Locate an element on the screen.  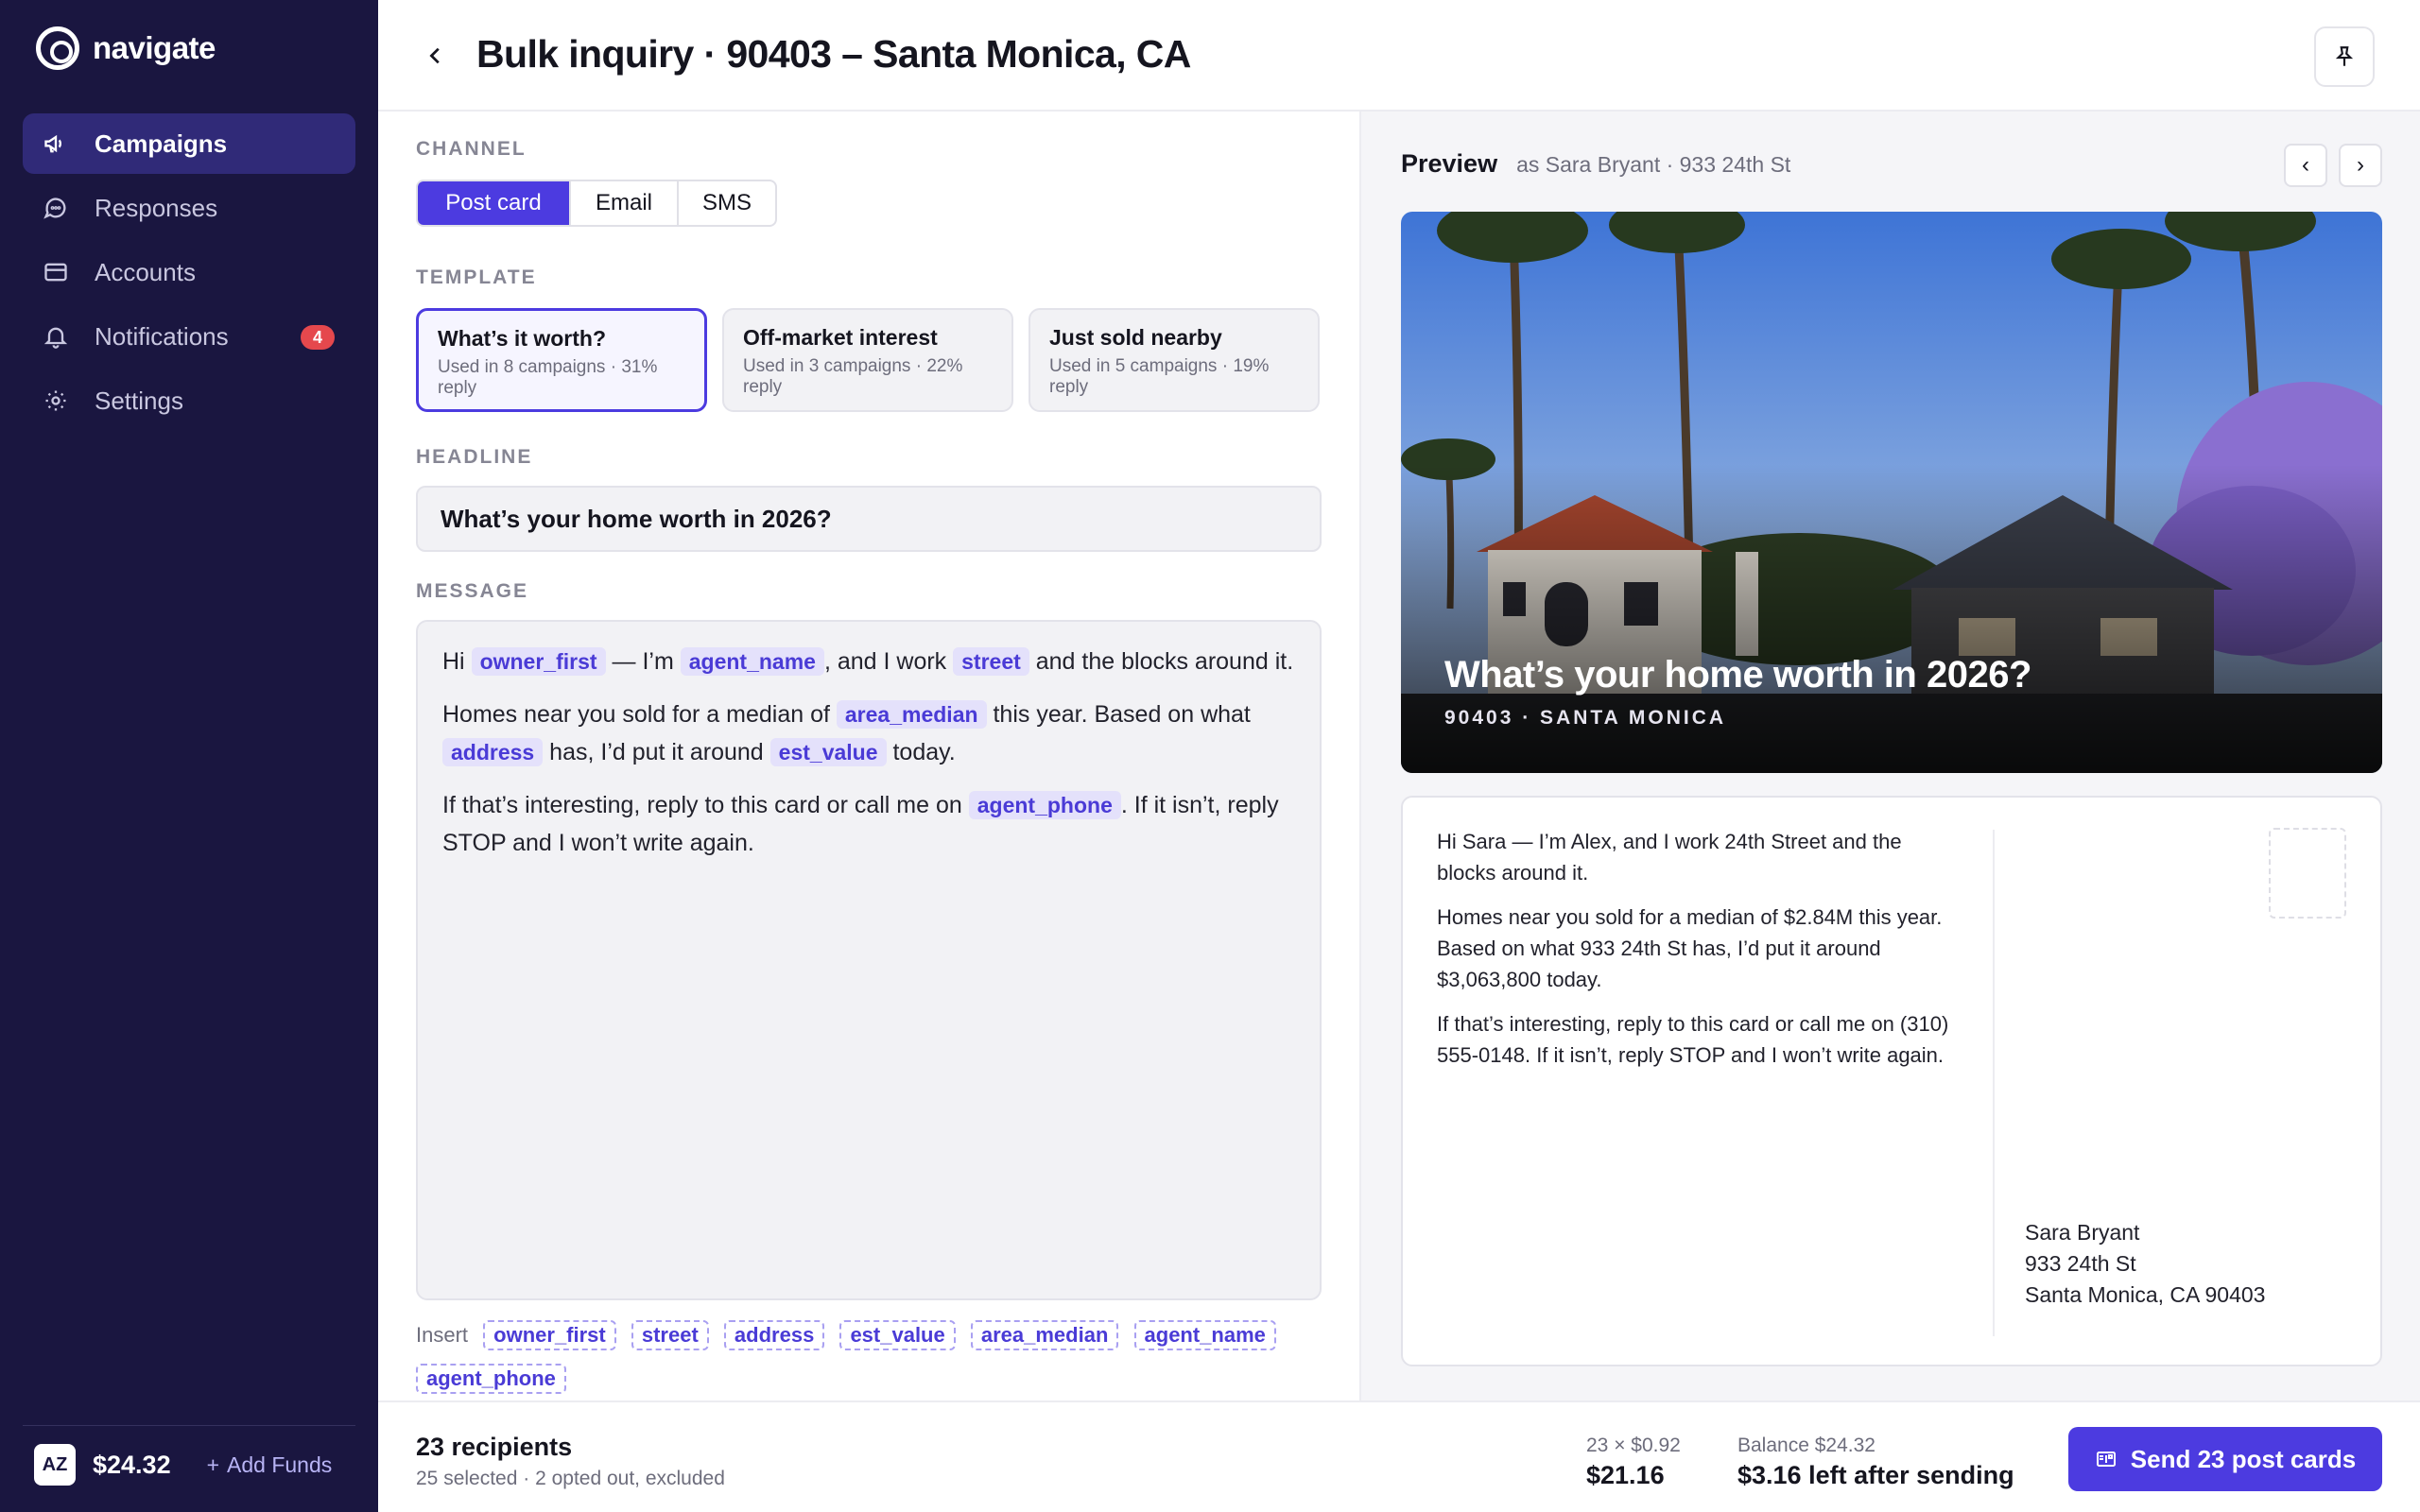
template-meta: Used in 5 campaigns · 19% reply is located at coordinates (1160, 376).